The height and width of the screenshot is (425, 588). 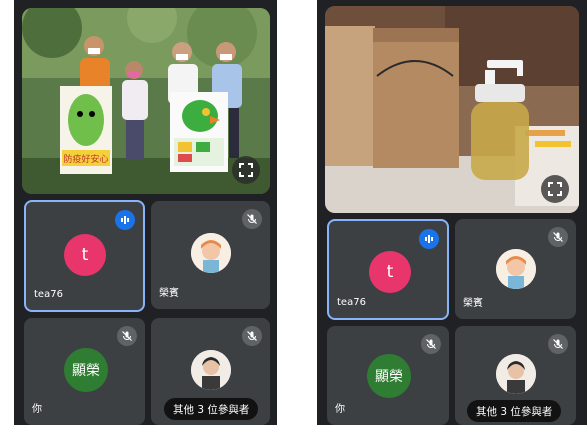 What do you see at coordinates (85, 159) in the screenshot?
I see `poster-text: 防疫好安心` at bounding box center [85, 159].